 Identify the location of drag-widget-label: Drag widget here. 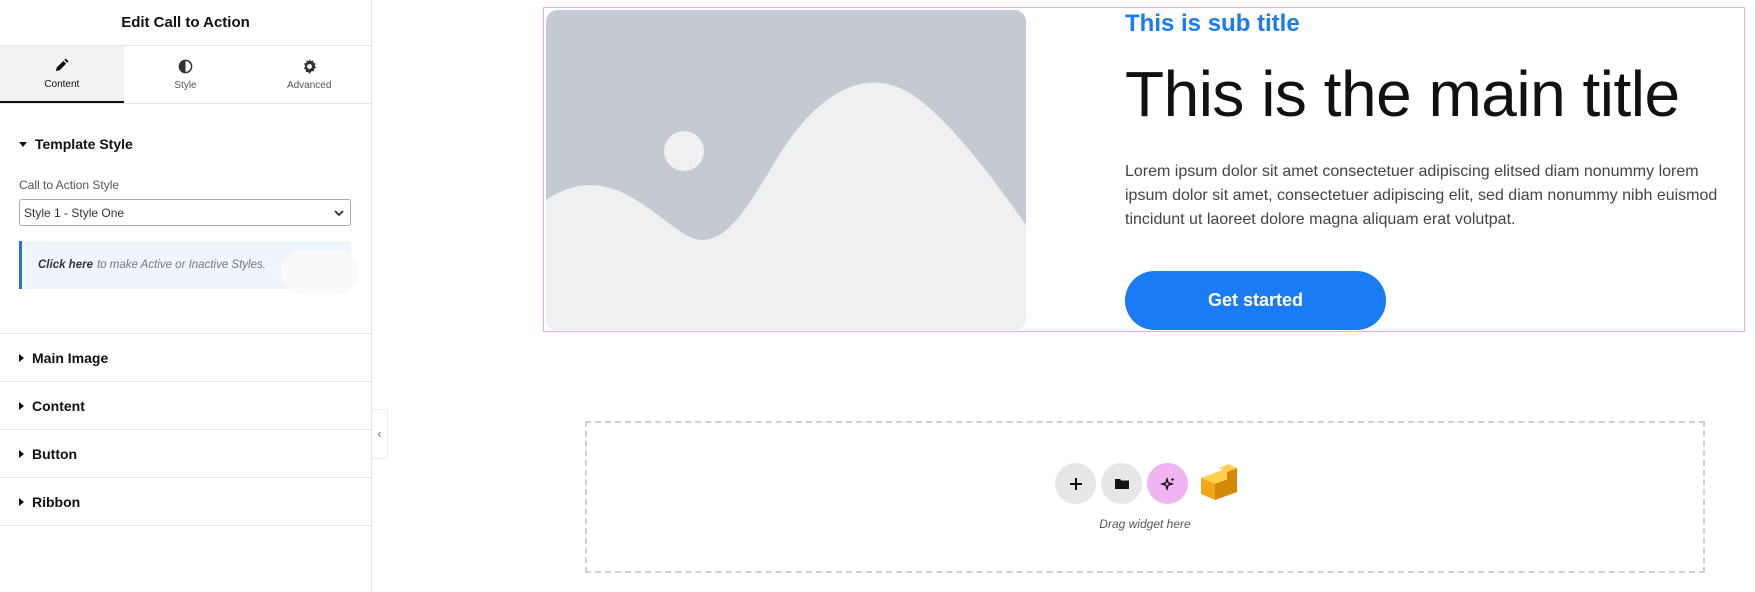
(1145, 524).